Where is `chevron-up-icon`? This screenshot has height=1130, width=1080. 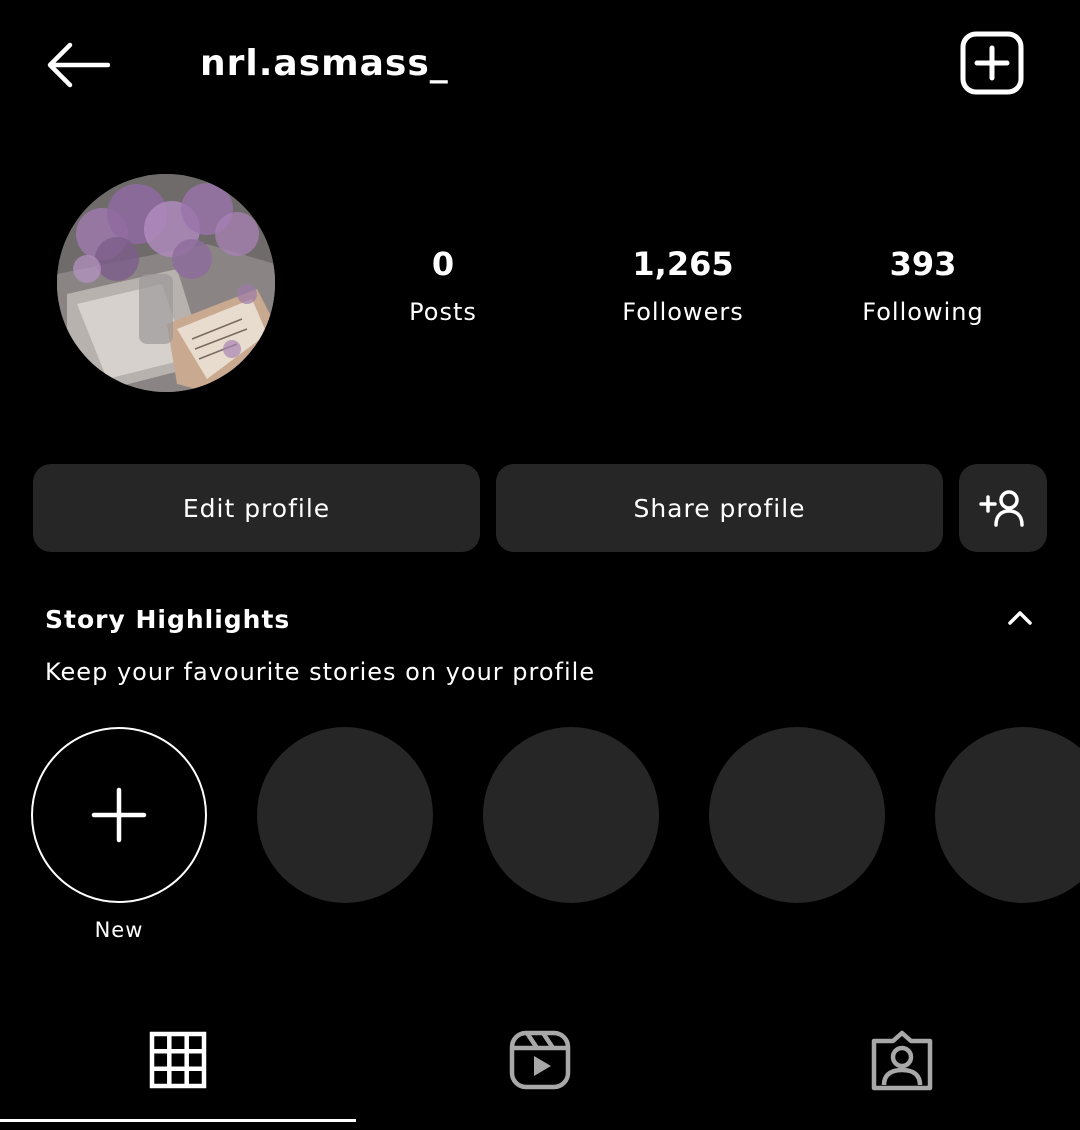 chevron-up-icon is located at coordinates (1020, 618).